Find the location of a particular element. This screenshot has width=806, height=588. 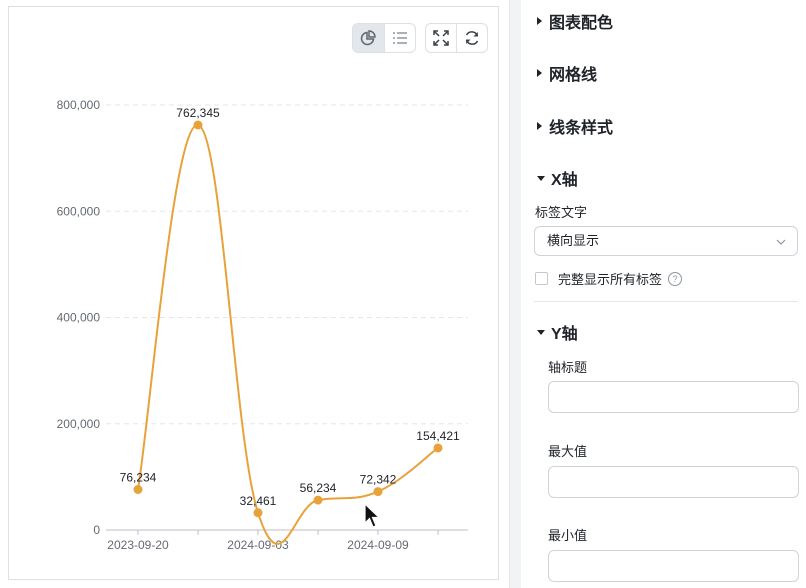

show-all-labels-row: 完整显示所有标签 ? is located at coordinates (609, 278).